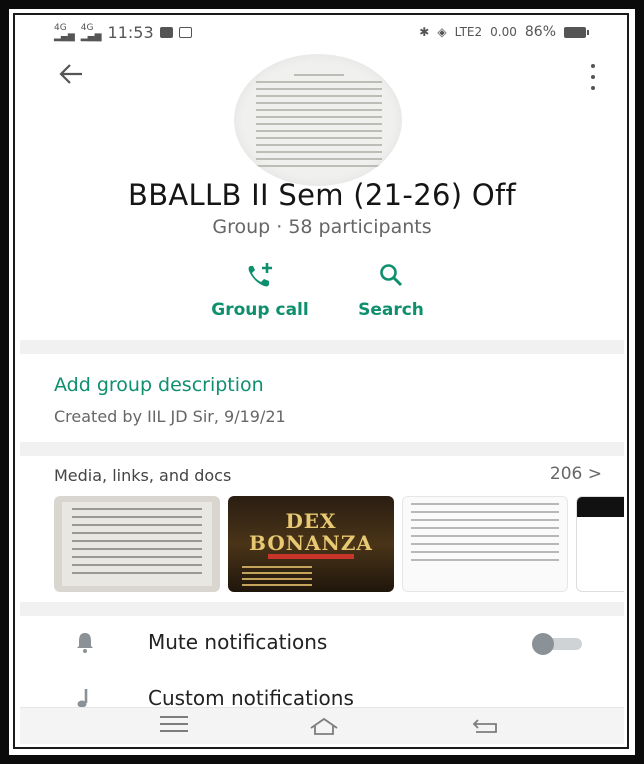 The width and height of the screenshot is (644, 764). What do you see at coordinates (424, 32) in the screenshot?
I see `bluetooth-icon: ✱` at bounding box center [424, 32].